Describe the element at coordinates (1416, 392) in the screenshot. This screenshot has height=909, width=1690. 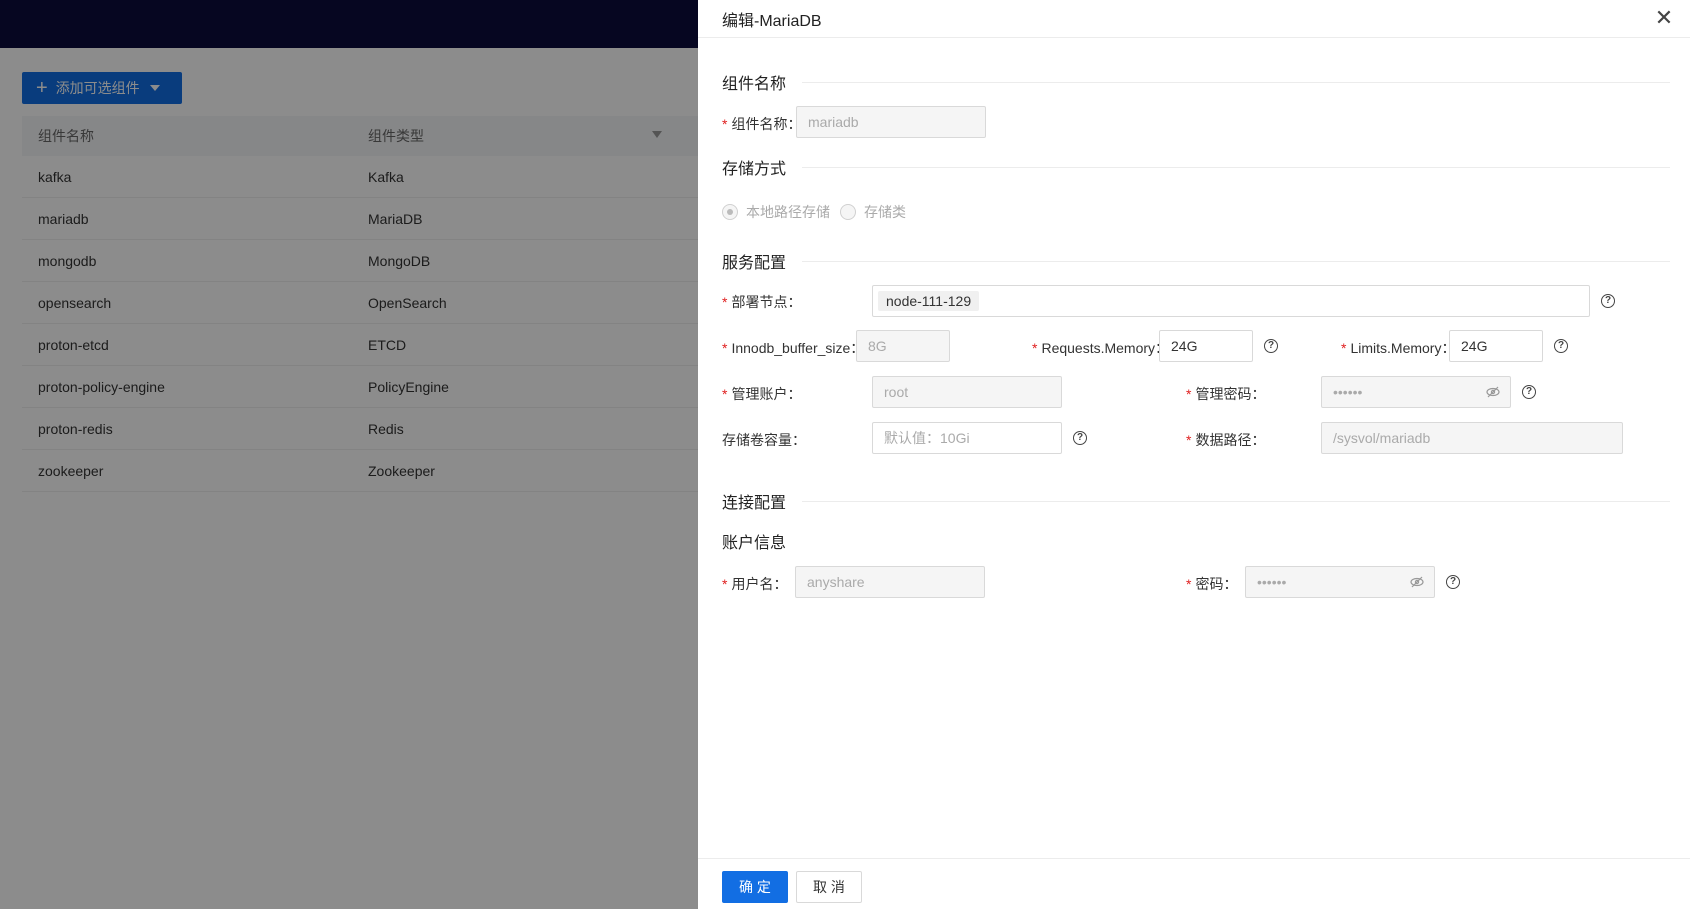
I see `admin-password-input: ••••••` at that location.